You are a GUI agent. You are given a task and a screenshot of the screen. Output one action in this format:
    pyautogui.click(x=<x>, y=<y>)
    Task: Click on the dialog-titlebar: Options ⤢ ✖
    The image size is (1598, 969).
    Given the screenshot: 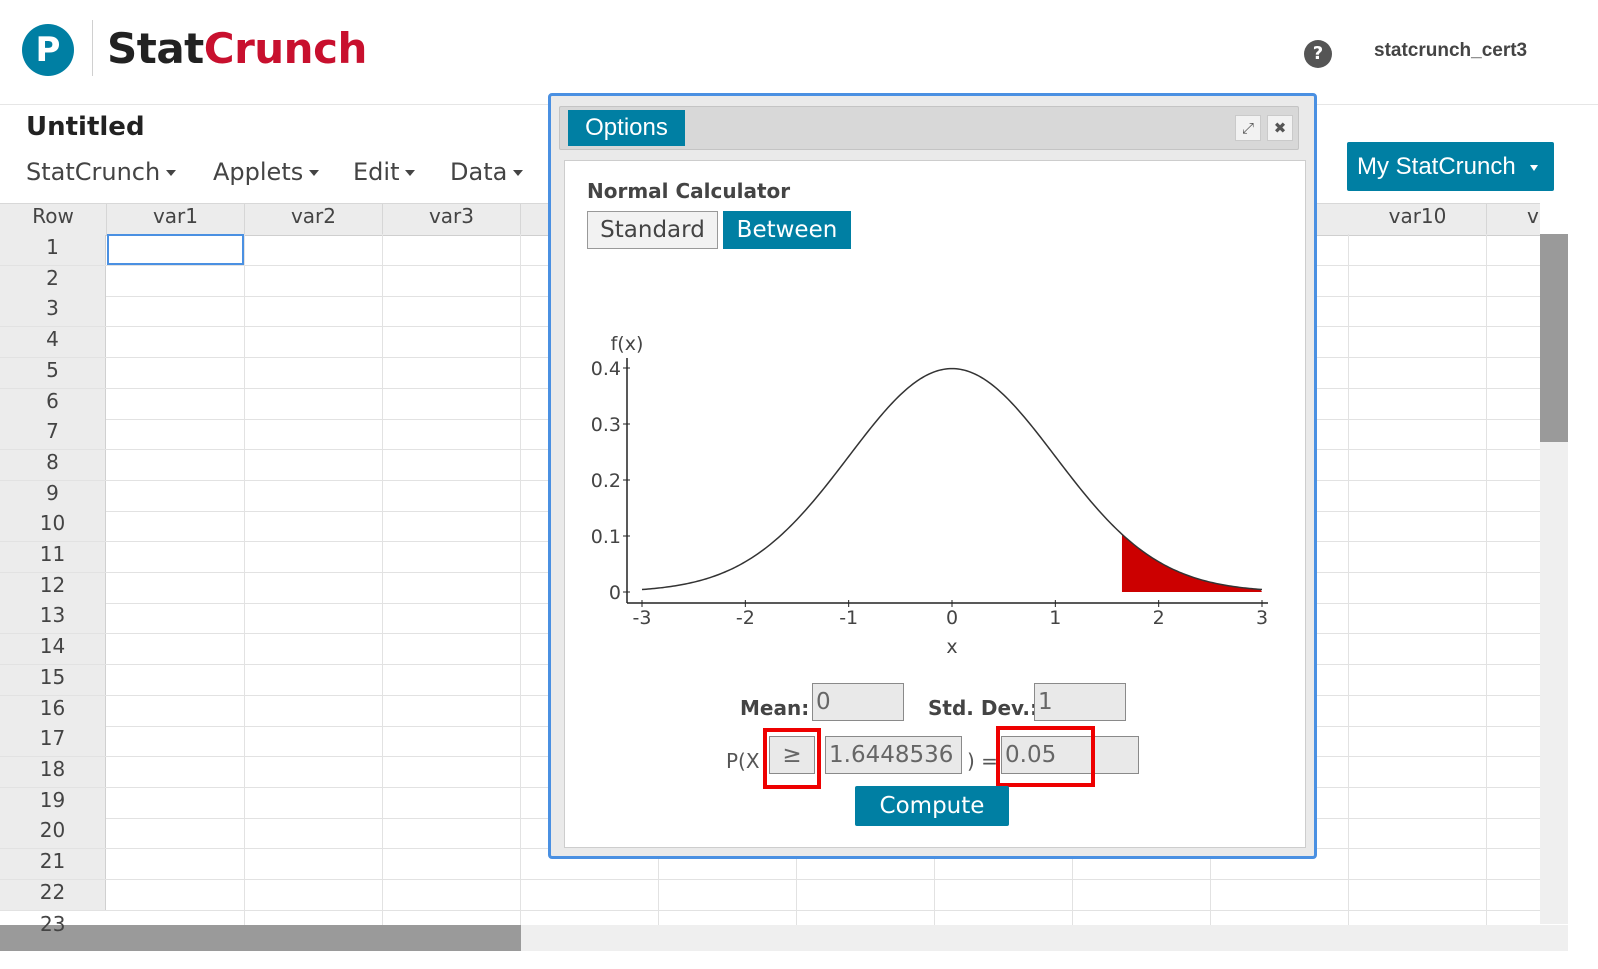 What is the action you would take?
    pyautogui.click(x=929, y=128)
    